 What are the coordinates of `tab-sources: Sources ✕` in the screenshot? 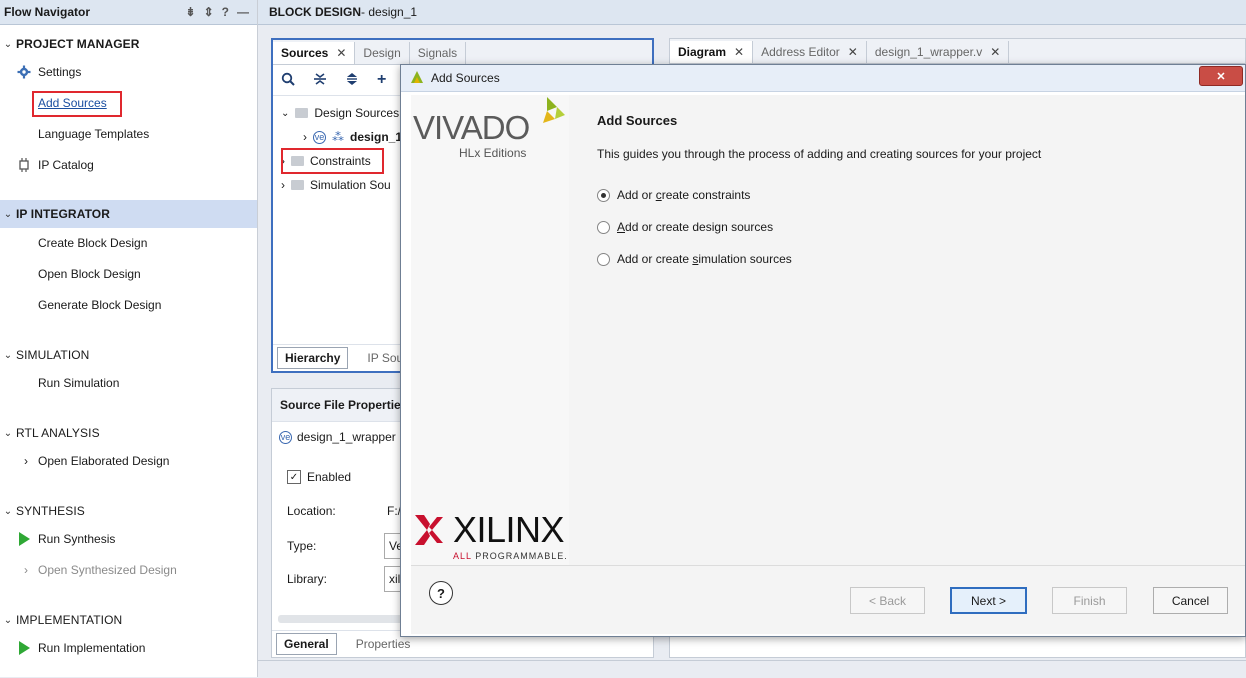 It's located at (314, 53).